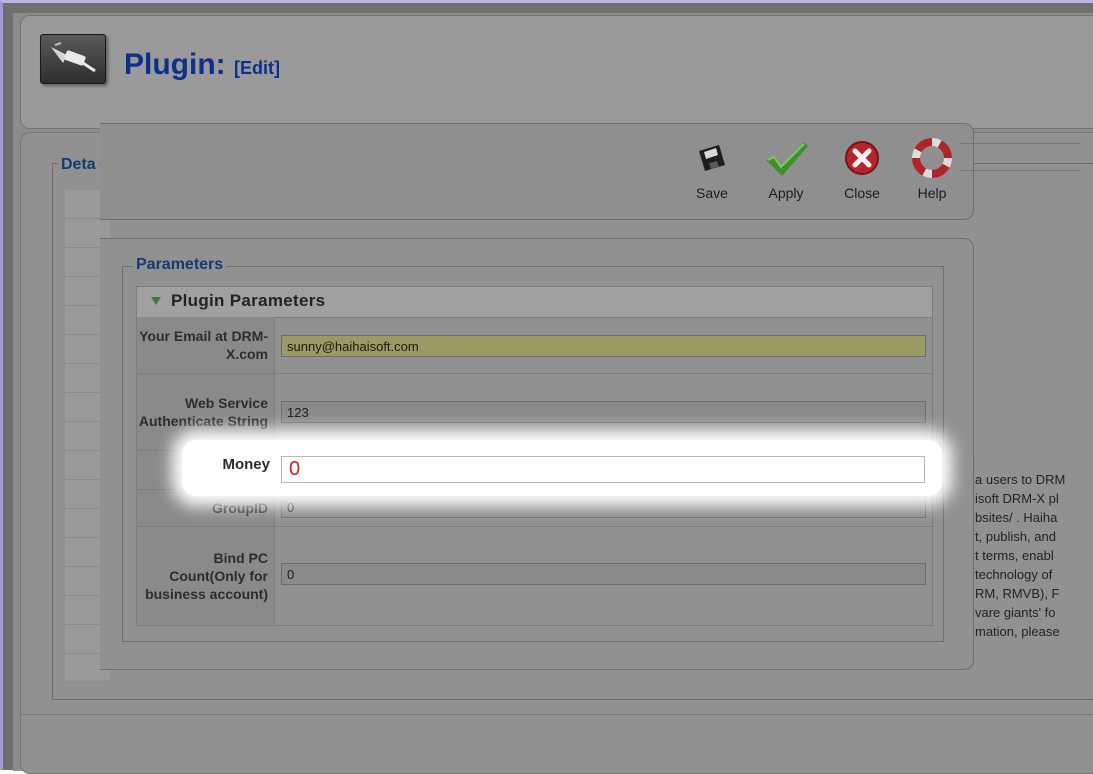  I want to click on email-row: Your Email at DRM-X.com, so click(534, 345).